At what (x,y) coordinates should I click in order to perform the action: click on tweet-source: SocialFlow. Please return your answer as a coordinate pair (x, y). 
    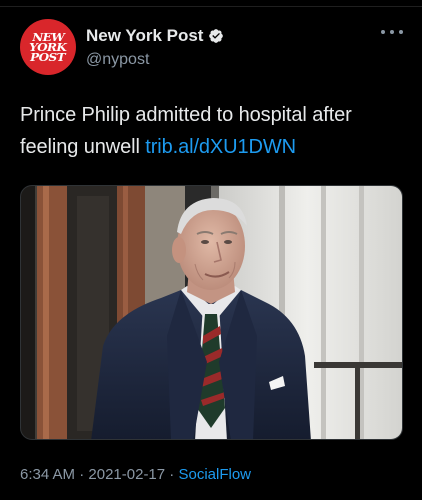
    Looking at the image, I should click on (214, 474).